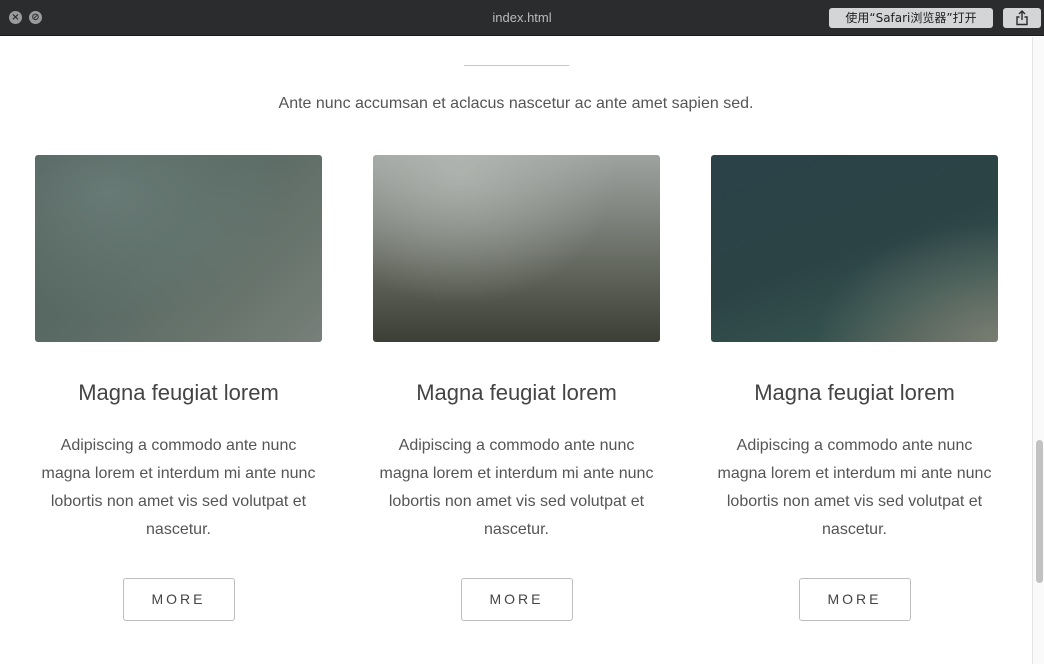 Image resolution: width=1044 pixels, height=664 pixels. I want to click on share-icon, so click(1022, 18).